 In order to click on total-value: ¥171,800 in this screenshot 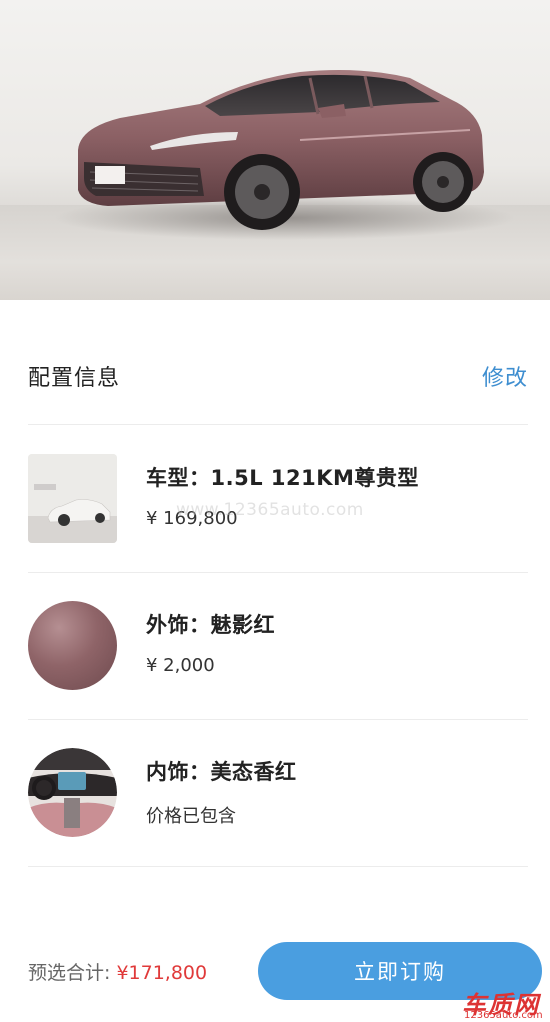, I will do `click(162, 973)`.